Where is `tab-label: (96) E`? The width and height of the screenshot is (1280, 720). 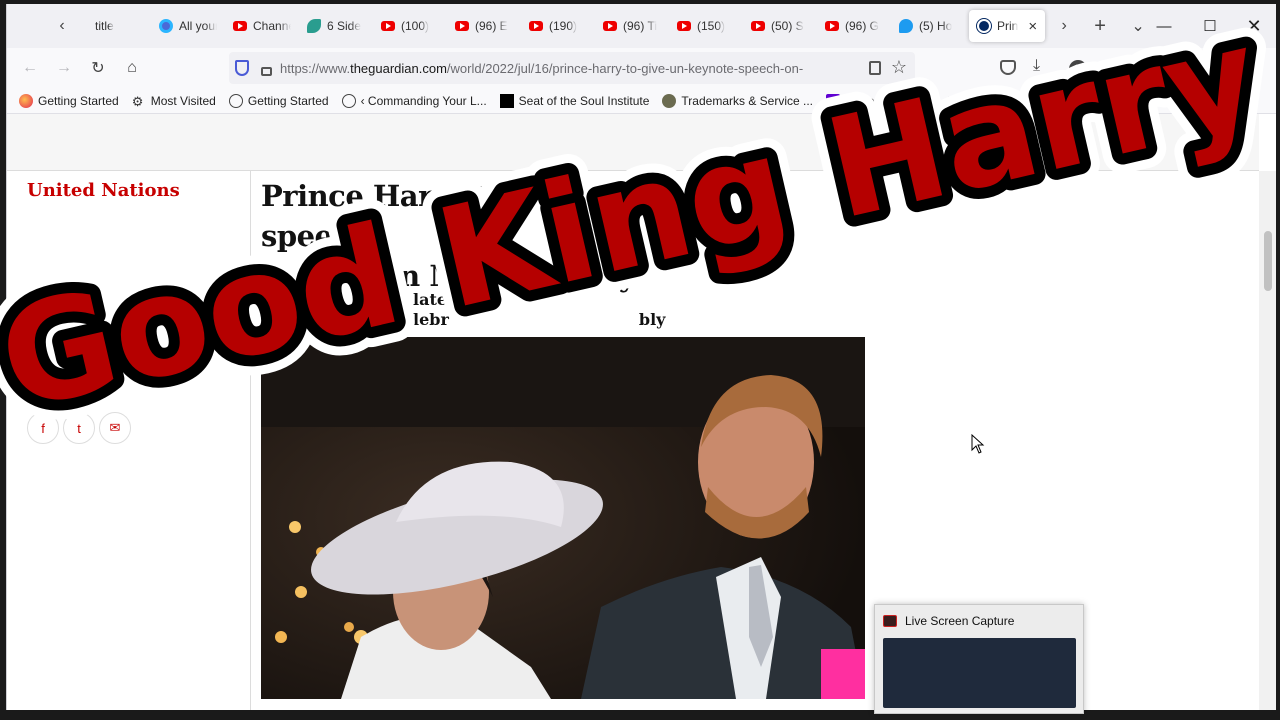 tab-label: (96) E is located at coordinates (491, 26).